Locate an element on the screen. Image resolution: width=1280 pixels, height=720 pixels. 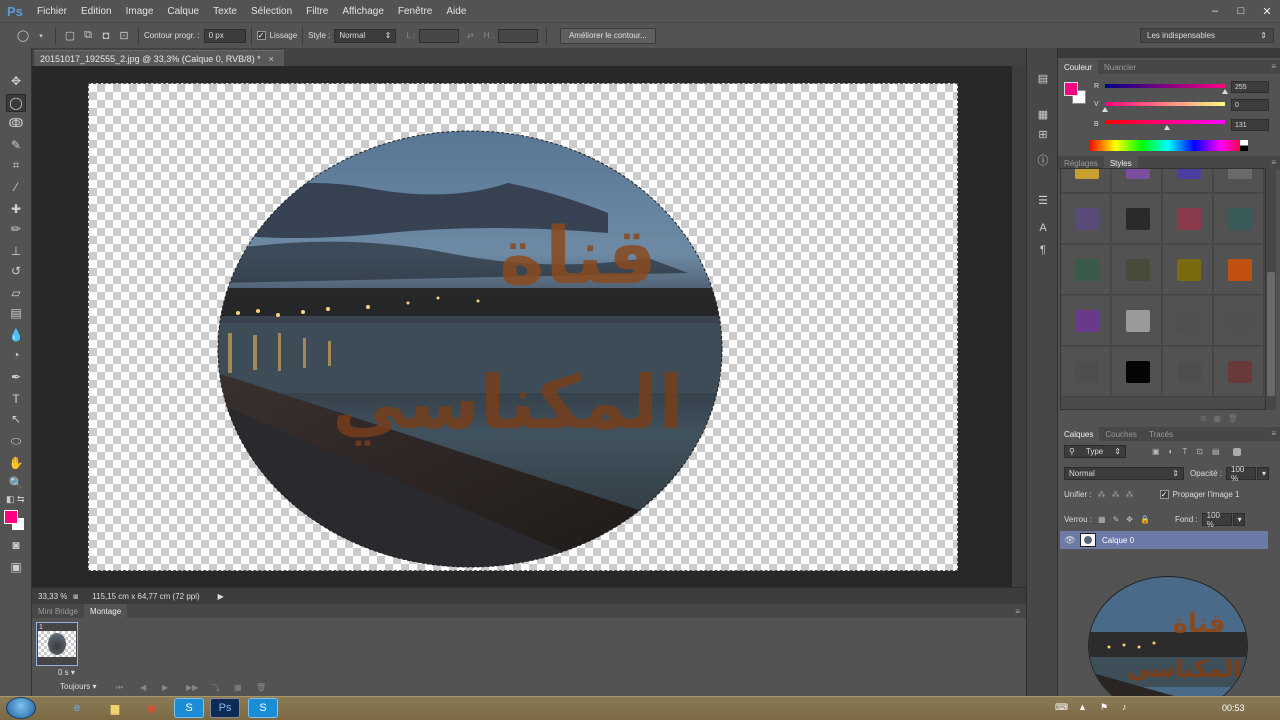
menu-fenetre: Fenêtre is located at coordinates (415, 11).